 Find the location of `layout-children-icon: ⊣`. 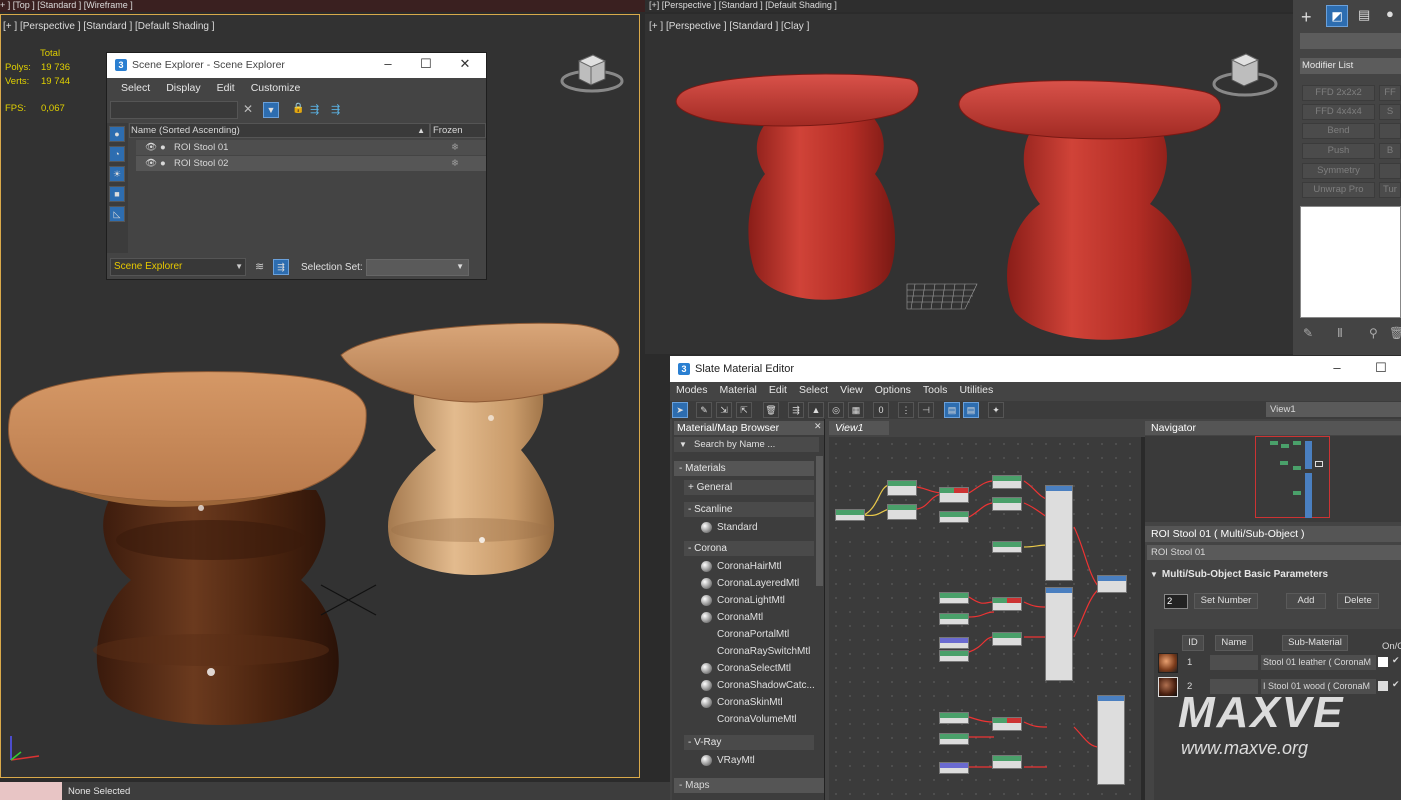

layout-children-icon: ⊣ is located at coordinates (926, 410).